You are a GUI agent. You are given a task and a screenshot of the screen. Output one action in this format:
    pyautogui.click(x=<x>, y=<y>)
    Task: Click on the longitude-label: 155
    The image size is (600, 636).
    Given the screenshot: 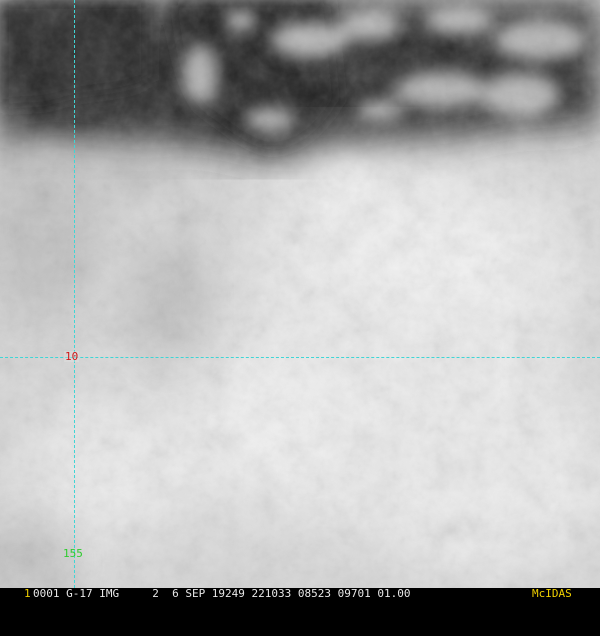 What is the action you would take?
    pyautogui.click(x=73, y=553)
    